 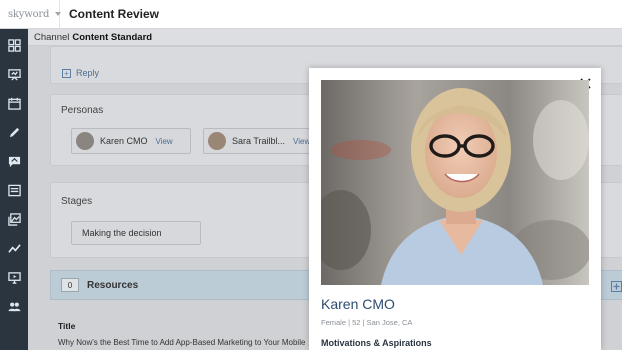 I want to click on presentation-icon, so click(x=14, y=74).